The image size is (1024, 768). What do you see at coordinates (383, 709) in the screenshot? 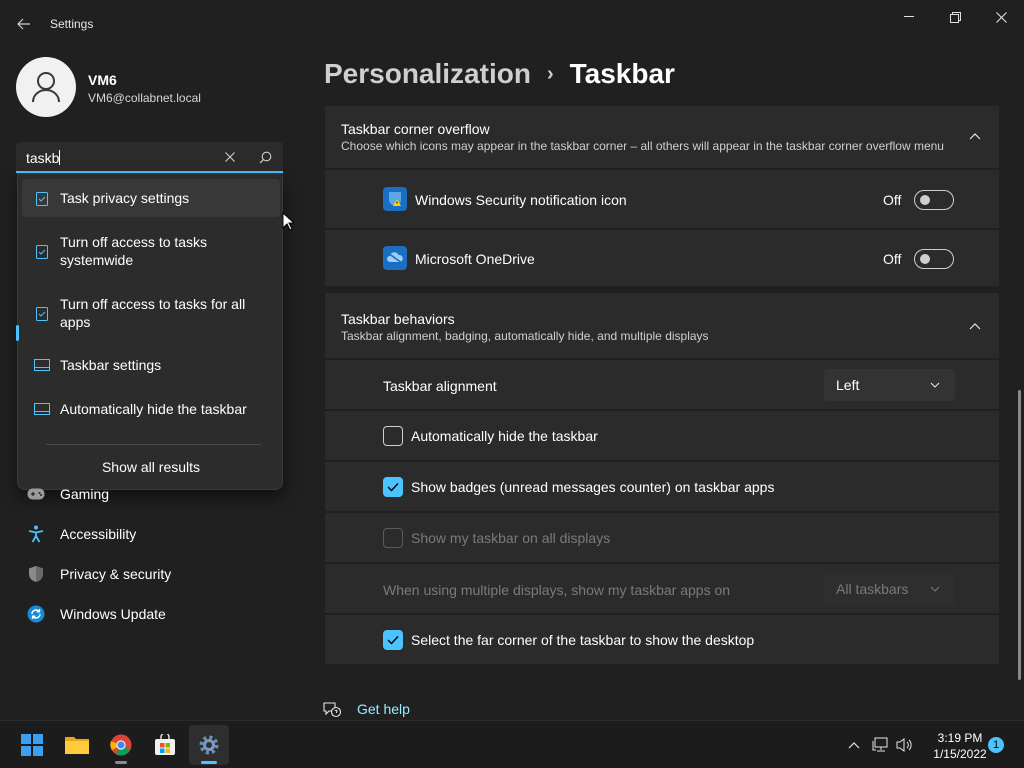
I see `get-help-link: Get help` at bounding box center [383, 709].